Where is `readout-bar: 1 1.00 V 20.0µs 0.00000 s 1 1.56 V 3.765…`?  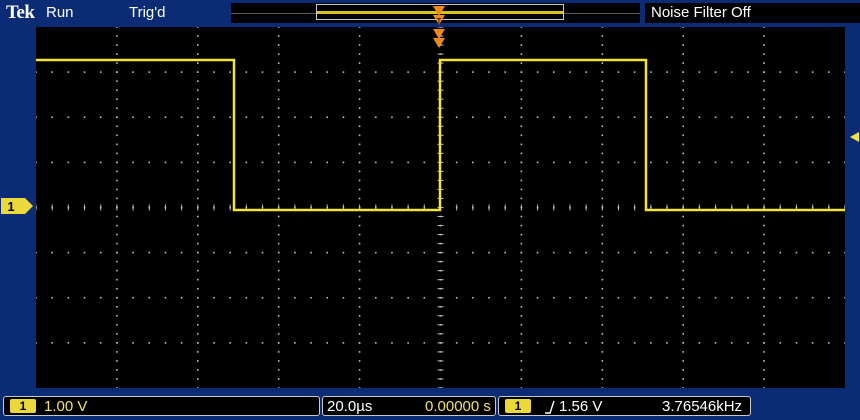
readout-bar: 1 1.00 V 20.0µs 0.00000 s 1 1.56 V 3.765… is located at coordinates (430, 405).